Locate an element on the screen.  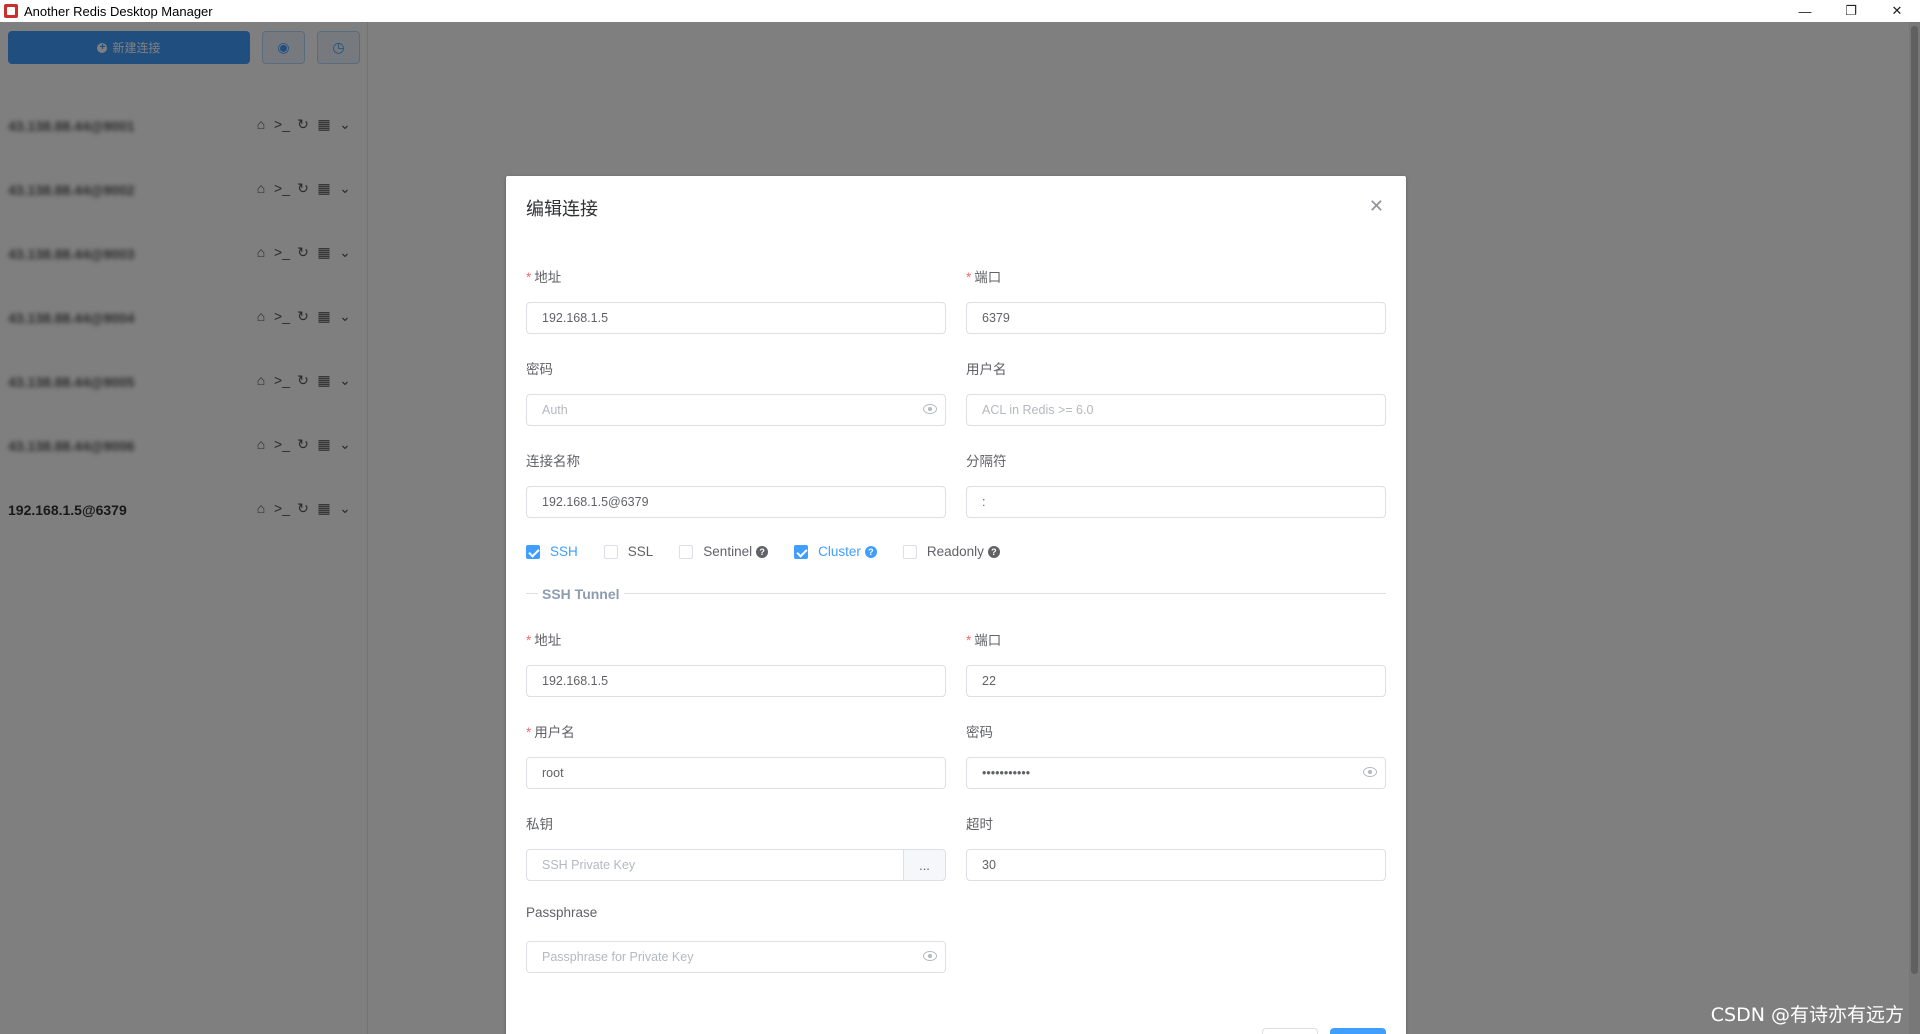
restore-button: ❐ is located at coordinates (1851, 11).